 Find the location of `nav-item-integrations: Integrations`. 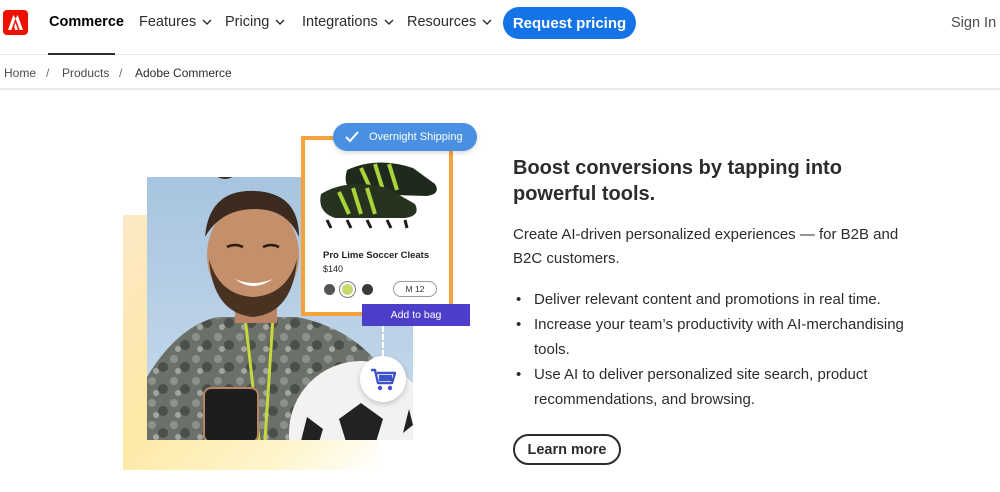

nav-item-integrations: Integrations is located at coordinates (348, 22).